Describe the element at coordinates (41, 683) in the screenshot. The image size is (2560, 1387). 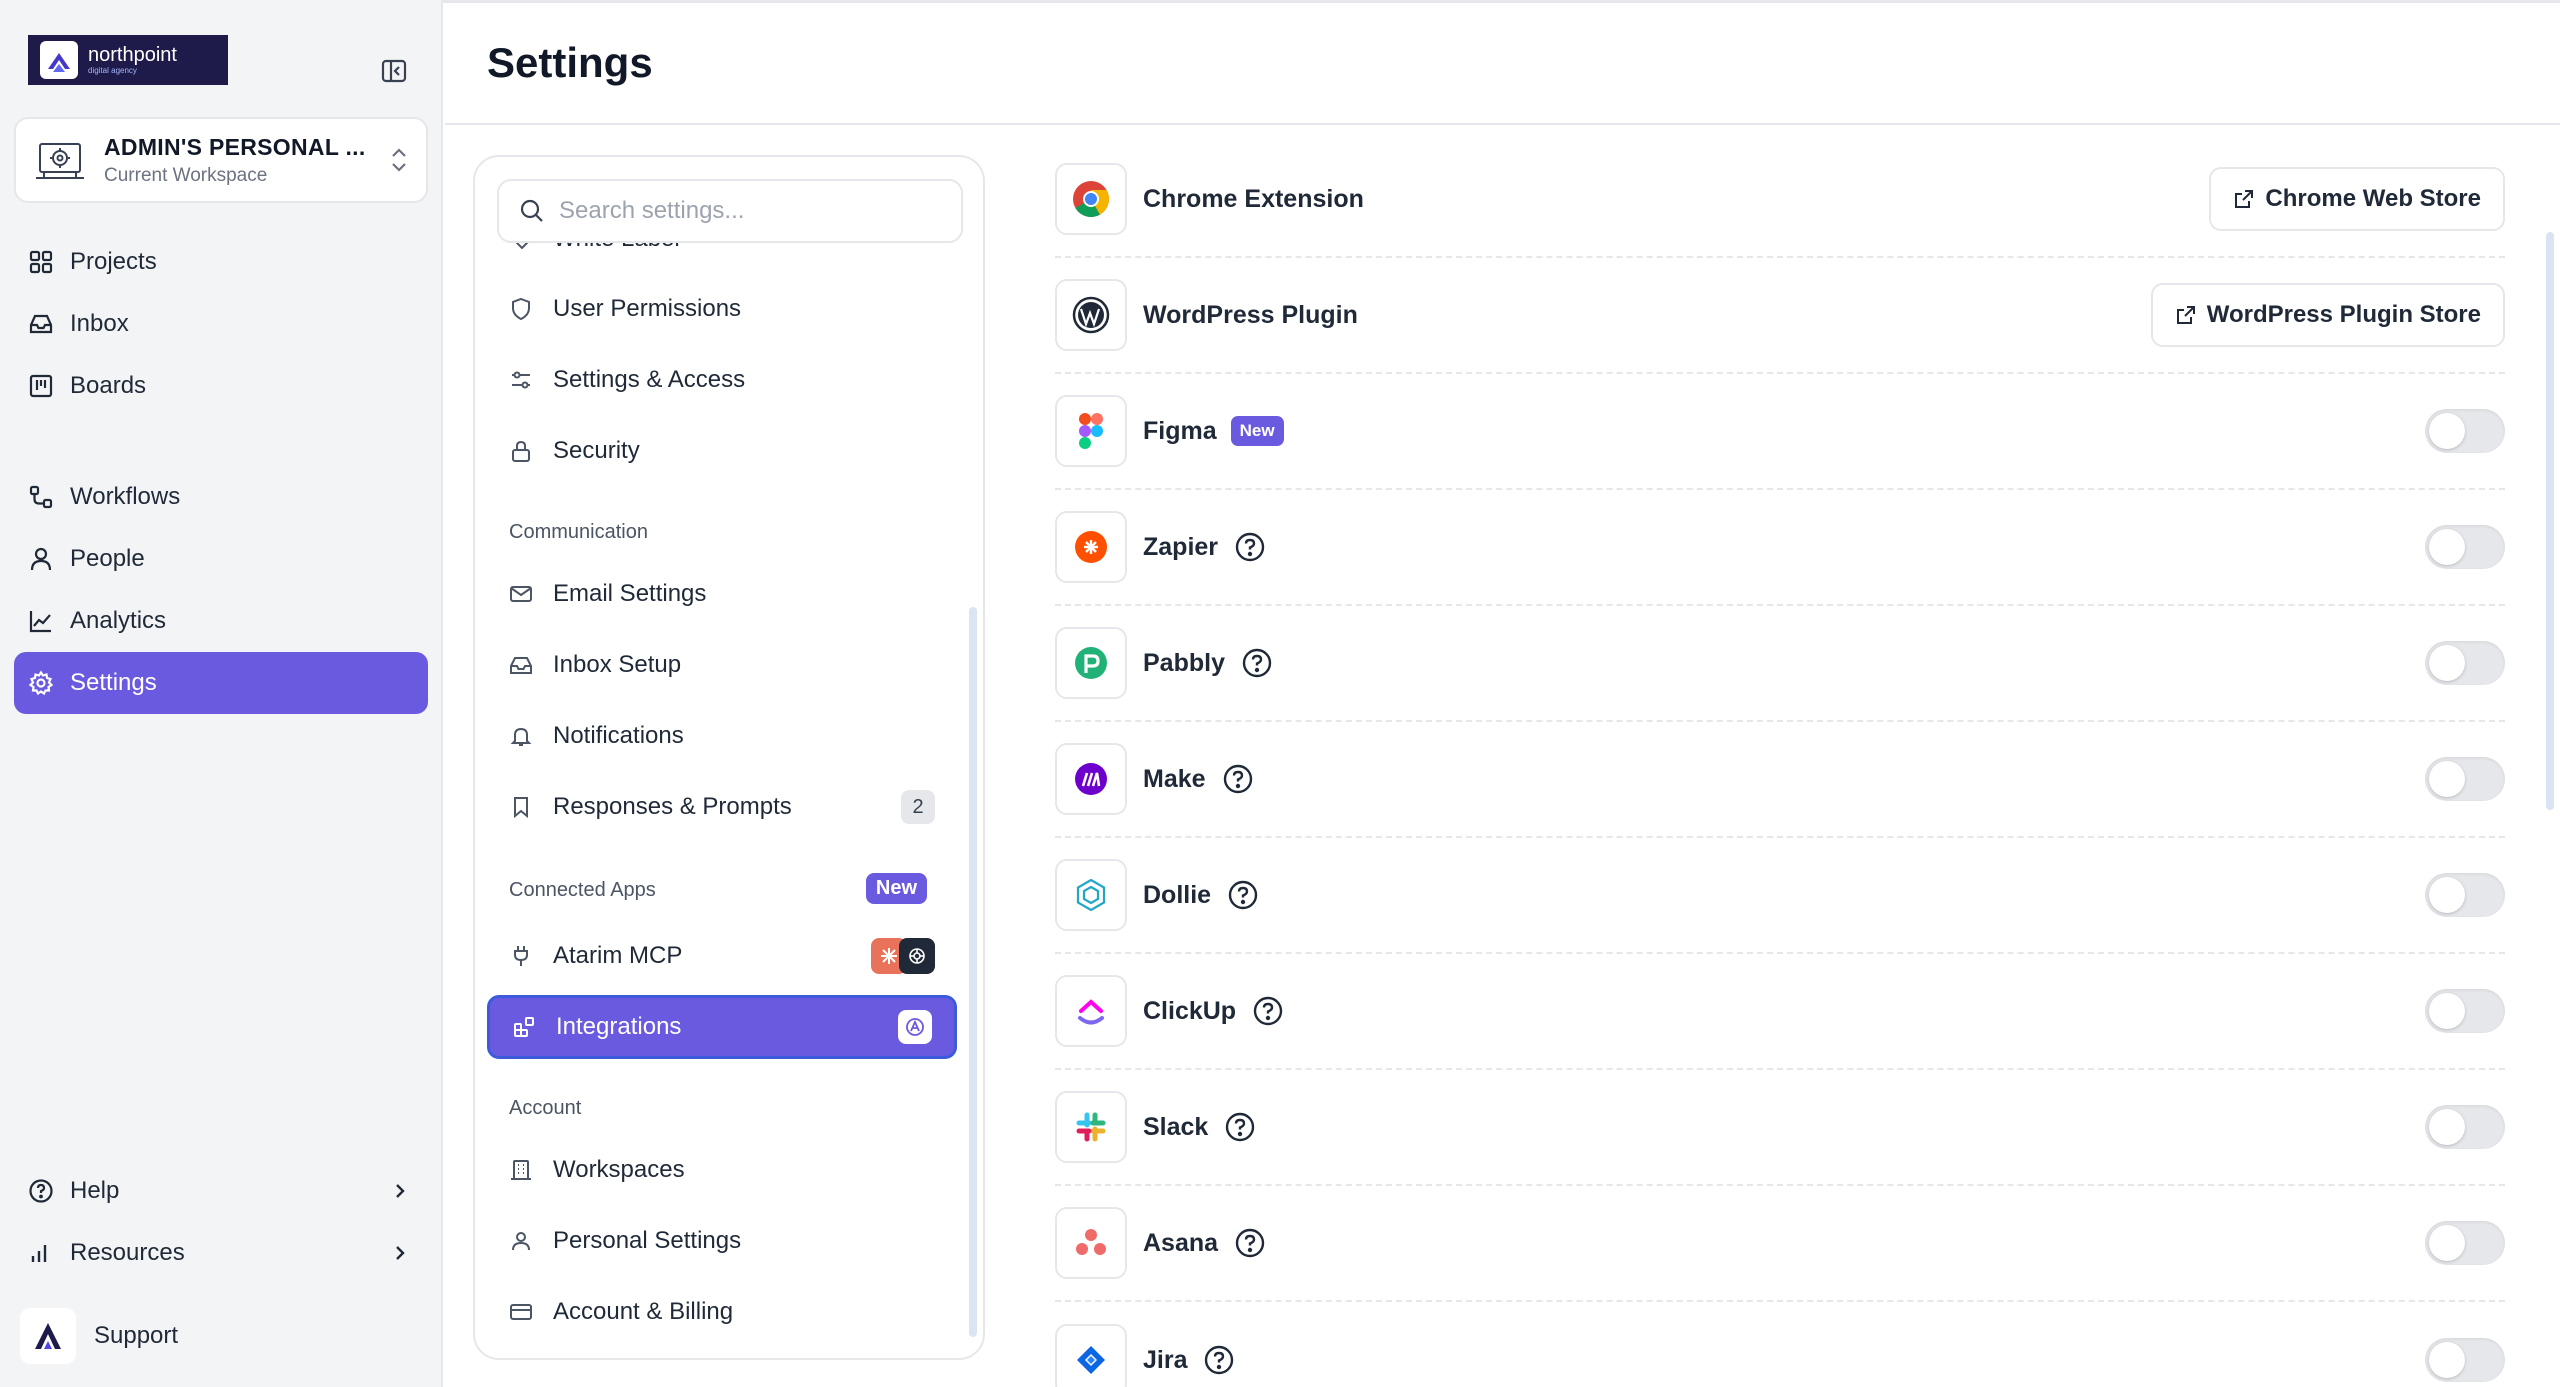
I see `gear-icon` at that location.